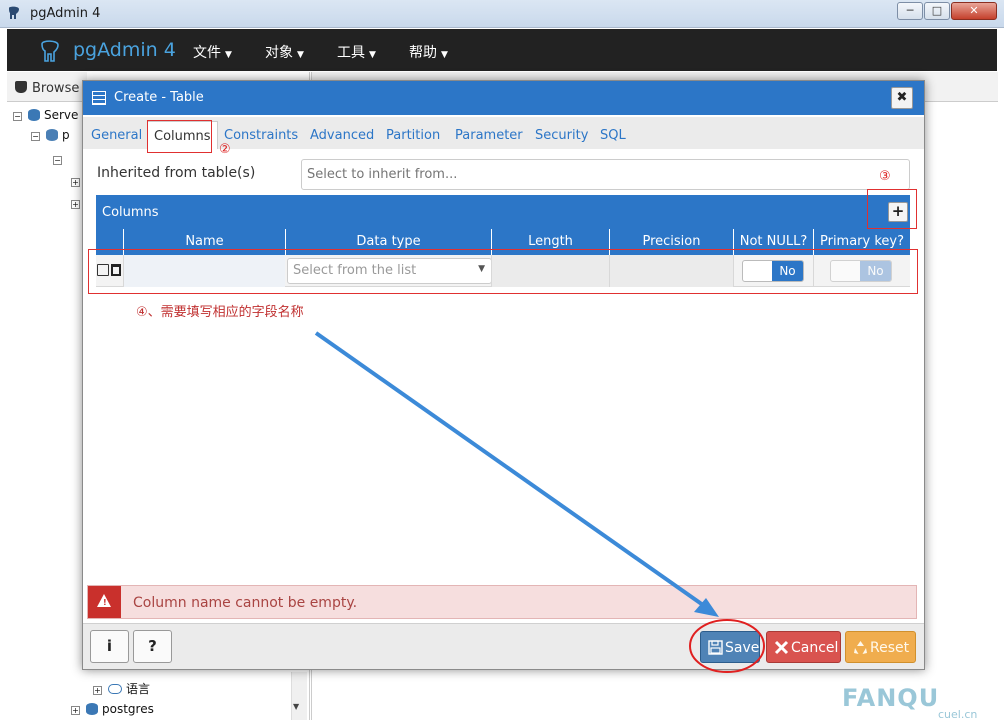  Describe the element at coordinates (124, 50) in the screenshot. I see `app-brand: pgAdmin 4` at that location.